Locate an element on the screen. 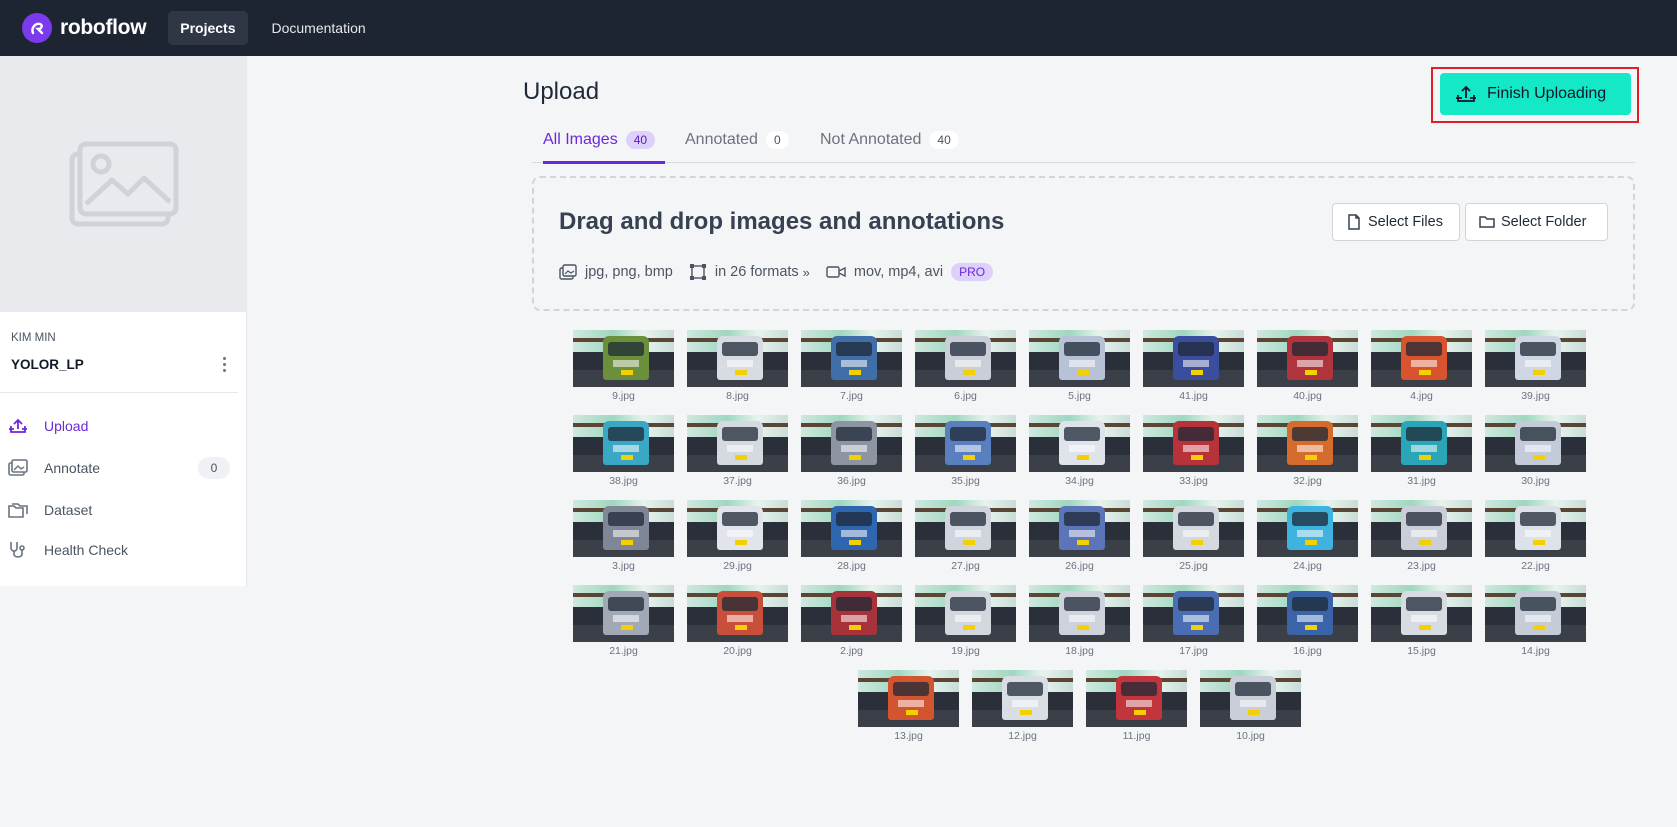 Image resolution: width=1677 pixels, height=827 pixels. select-folder-button: Select Folder is located at coordinates (1536, 222).